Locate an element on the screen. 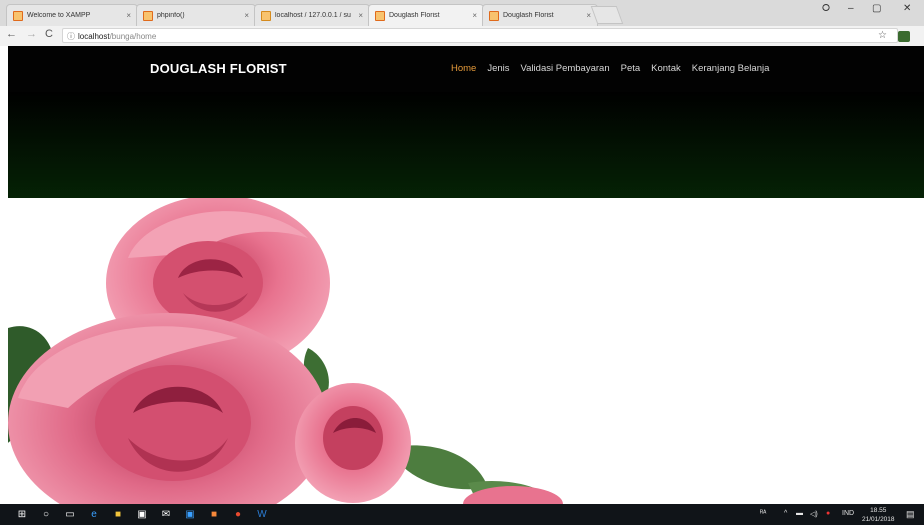 The image size is (924, 525). close-window-icon: ✕ is located at coordinates (907, 8).